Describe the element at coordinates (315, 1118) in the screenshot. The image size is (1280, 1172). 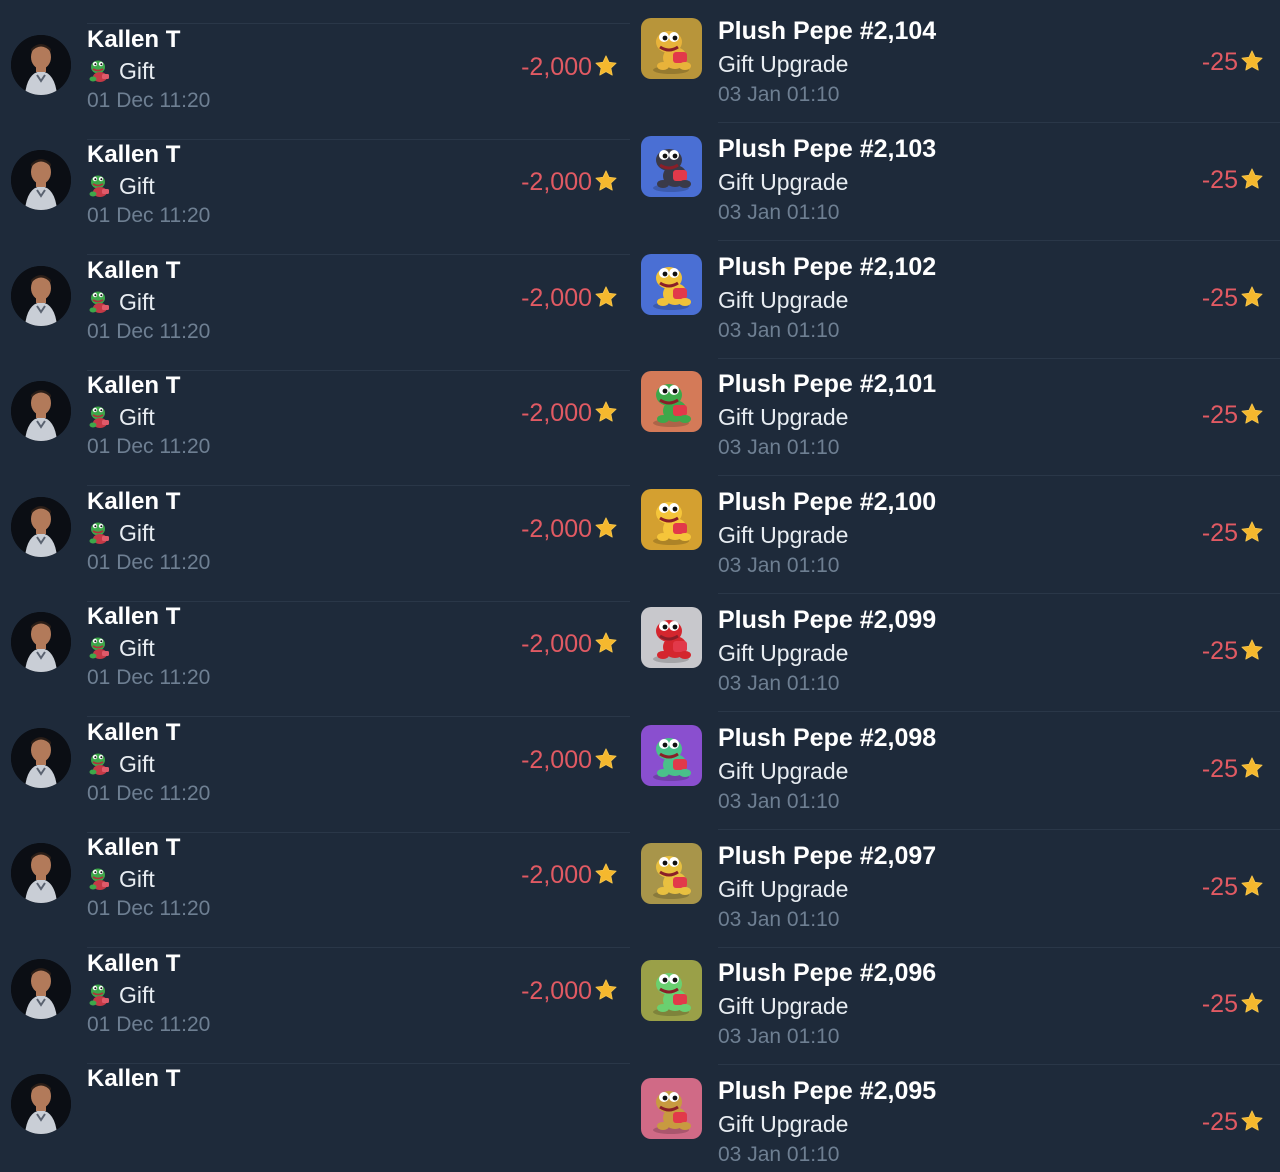
I see `transaction-row: Kallen T` at that location.